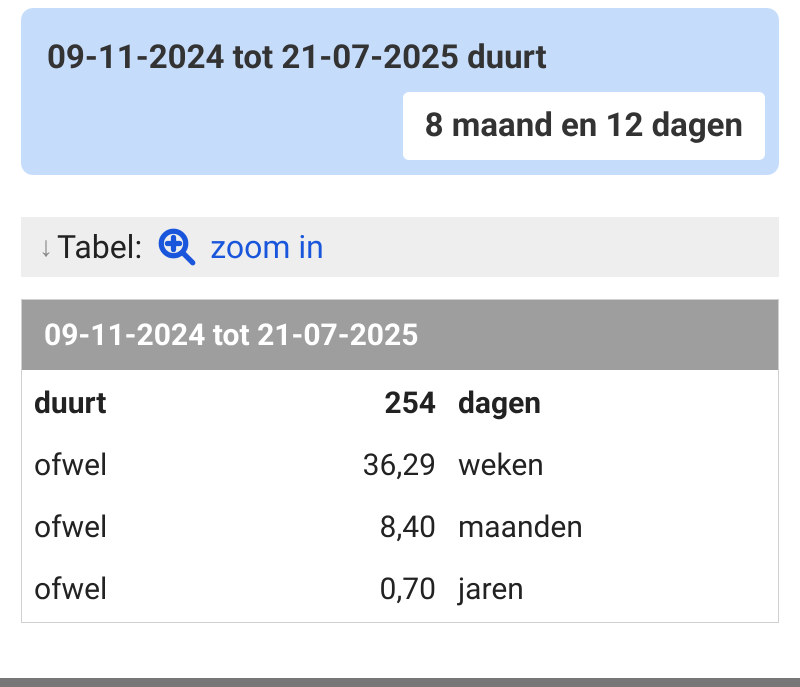 This screenshot has width=800, height=687. I want to click on row-unit: jaren, so click(490, 589).